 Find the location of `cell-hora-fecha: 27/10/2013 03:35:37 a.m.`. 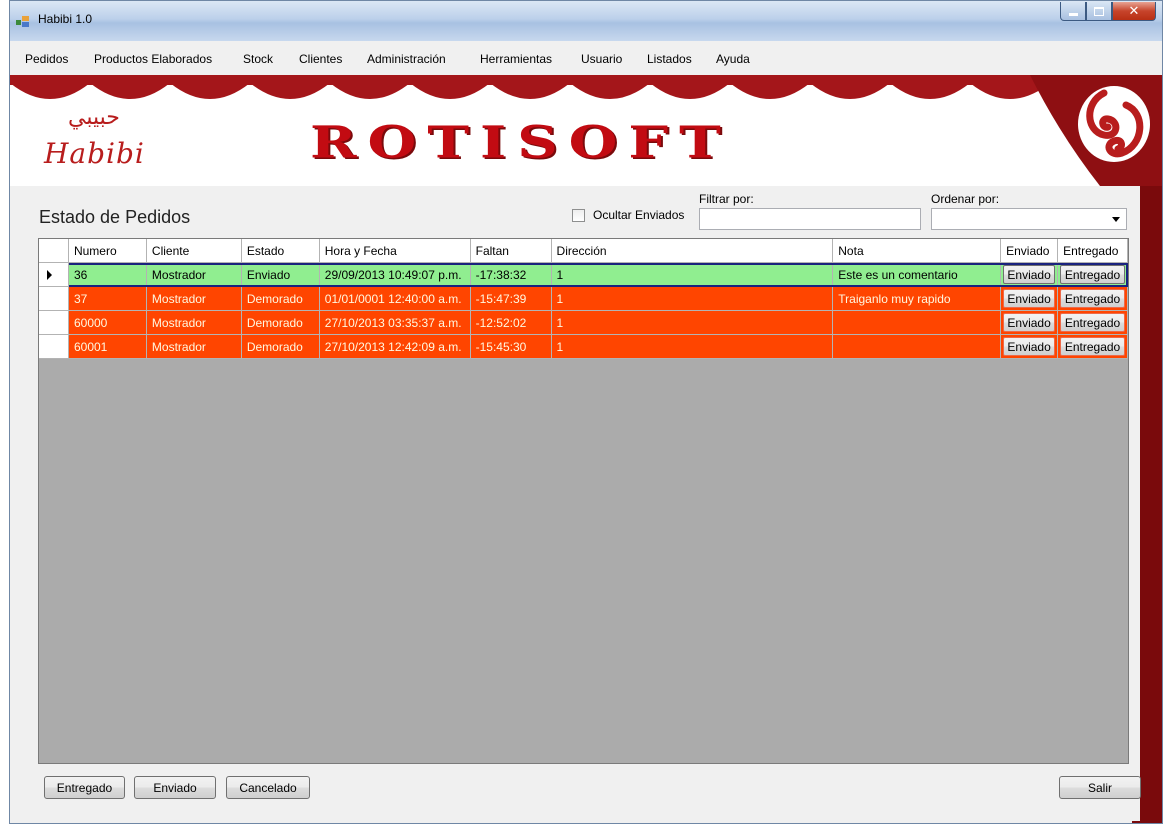

cell-hora-fecha: 27/10/2013 03:35:37 a.m. is located at coordinates (395, 323).